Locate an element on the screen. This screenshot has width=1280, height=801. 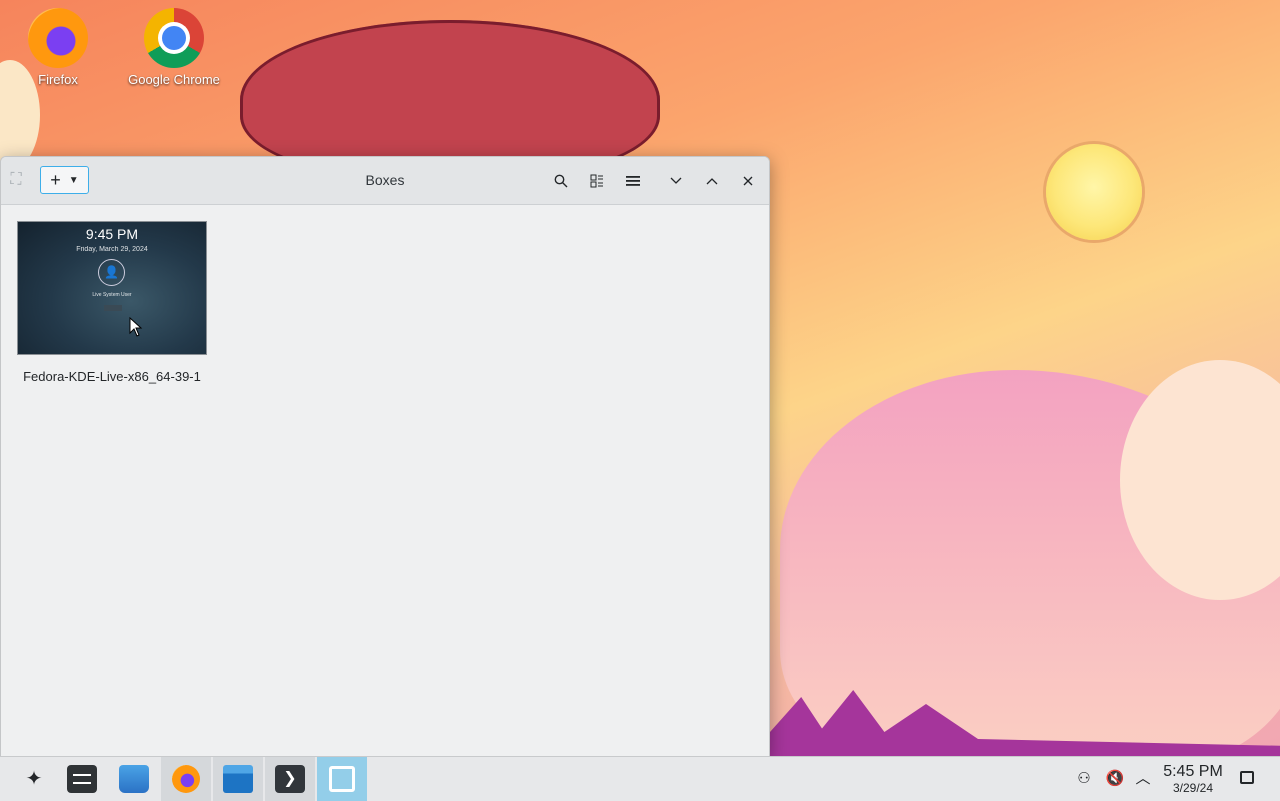
mouse-cursor-icon is located at coordinates (136, 327).